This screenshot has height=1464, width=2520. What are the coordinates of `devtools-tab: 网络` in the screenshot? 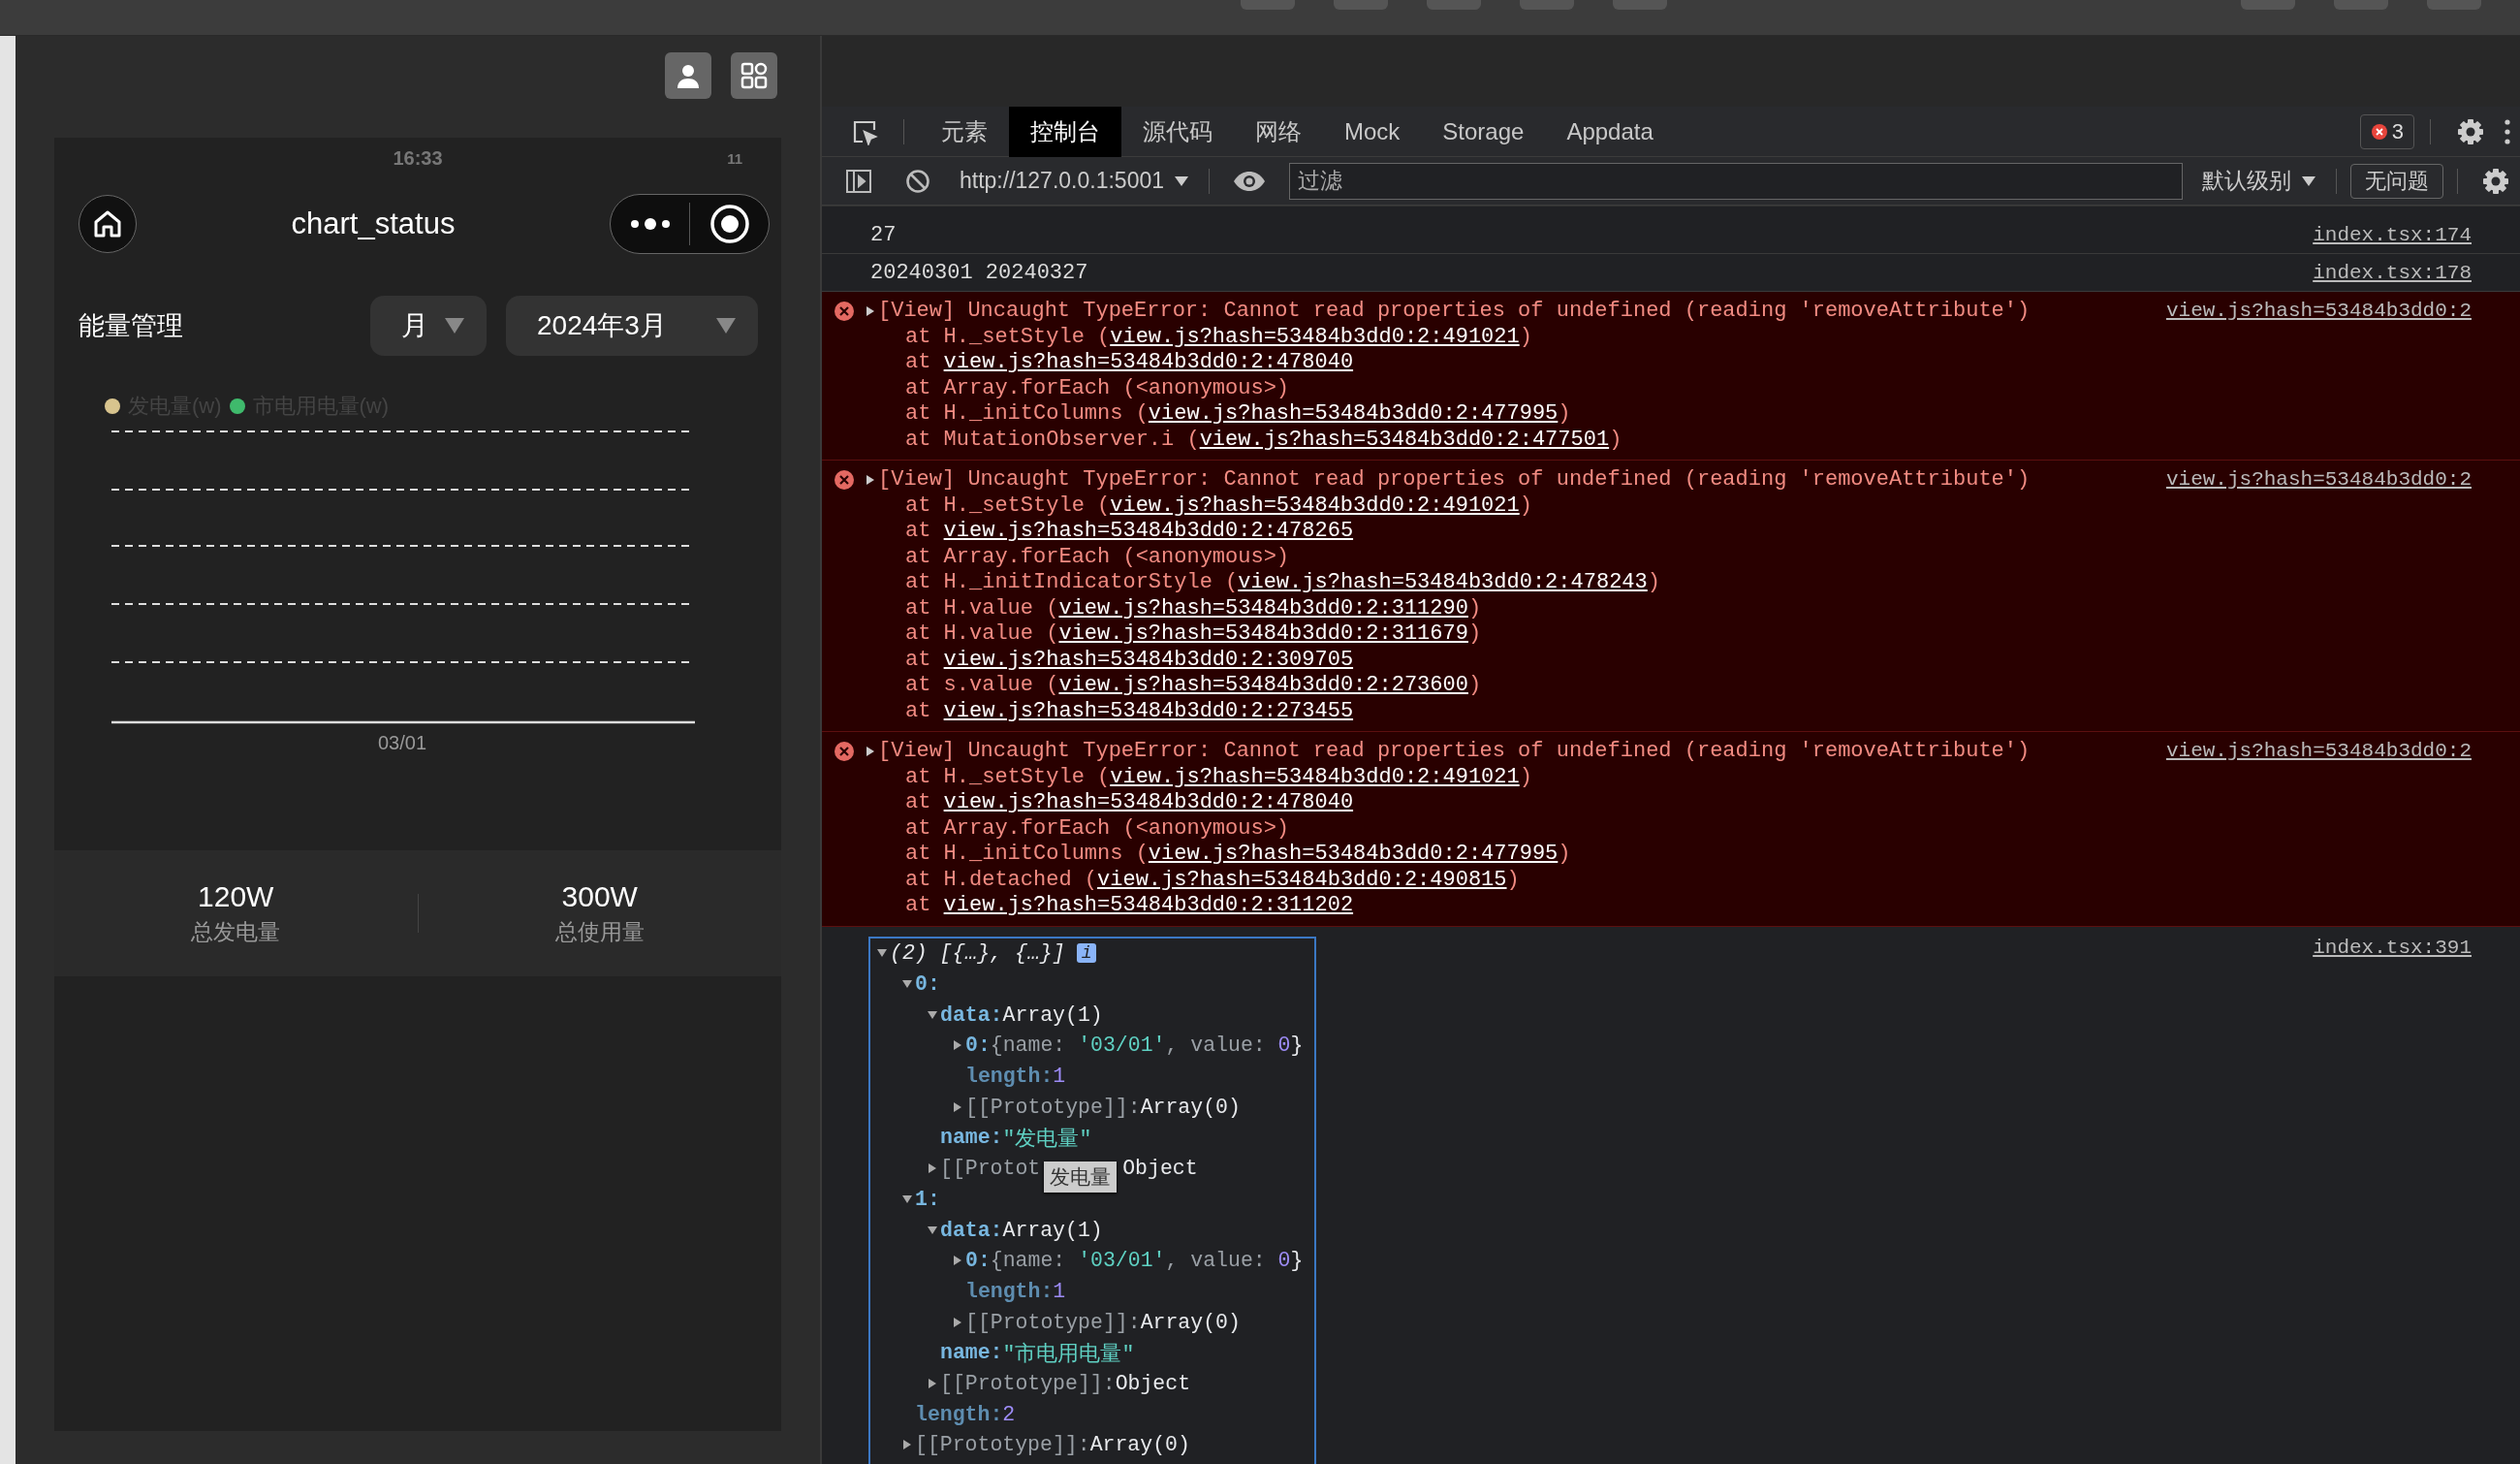 It's located at (1278, 131).